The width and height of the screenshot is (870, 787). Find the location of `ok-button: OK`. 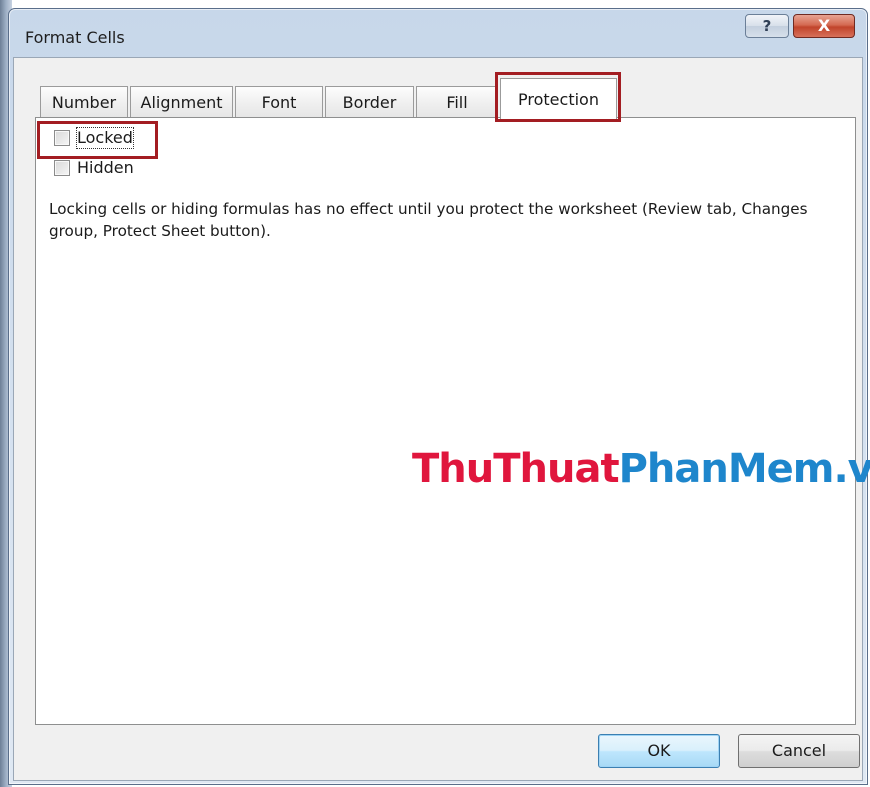

ok-button: OK is located at coordinates (659, 751).